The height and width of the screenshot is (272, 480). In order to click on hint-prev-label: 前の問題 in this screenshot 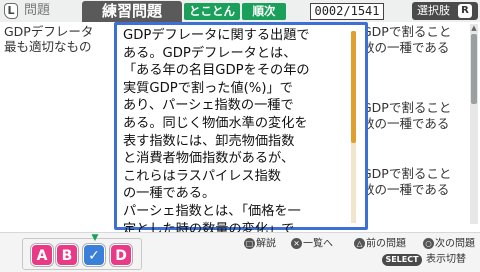, I will do `click(386, 244)`.